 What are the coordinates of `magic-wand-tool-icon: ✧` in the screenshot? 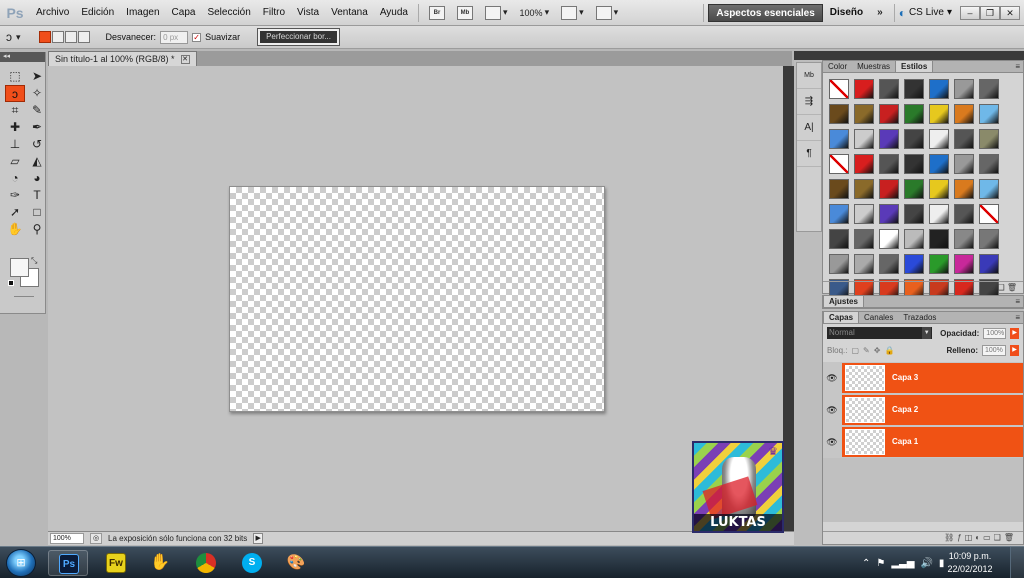 It's located at (37, 93).